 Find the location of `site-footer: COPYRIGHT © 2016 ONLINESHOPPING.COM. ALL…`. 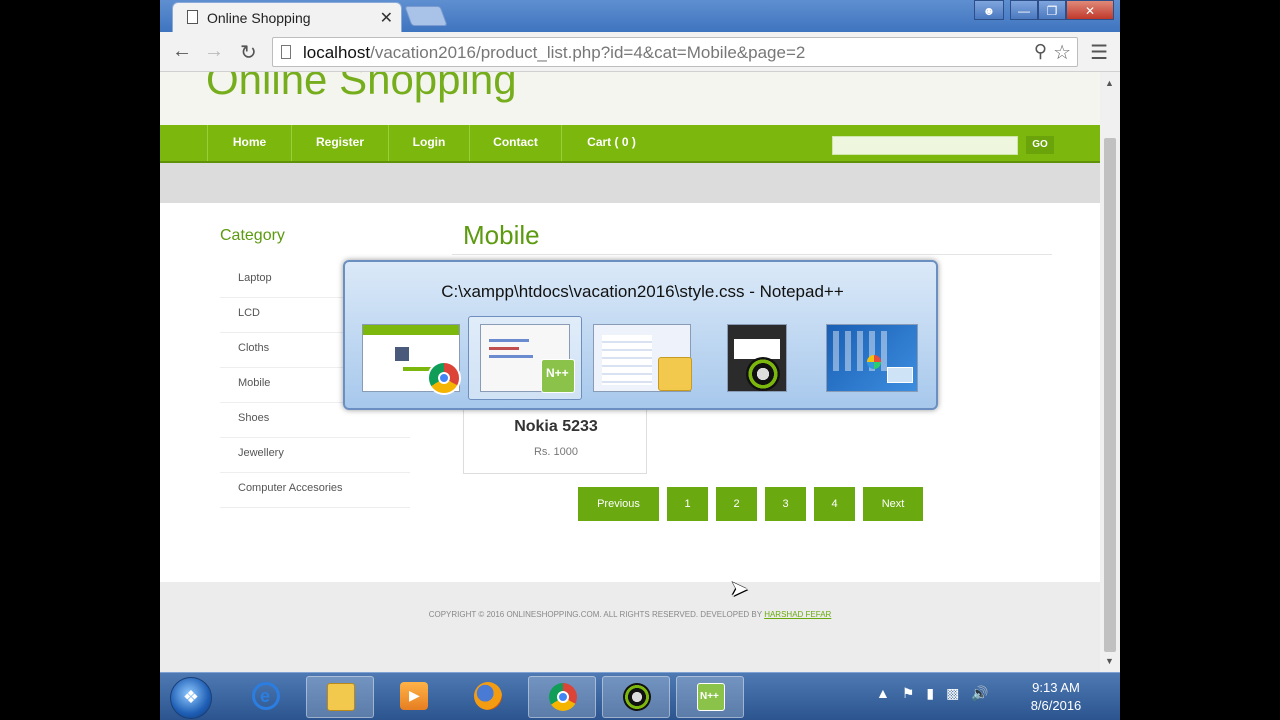

site-footer: COPYRIGHT © 2016 ONLINESHOPPING.COM. ALL… is located at coordinates (630, 627).